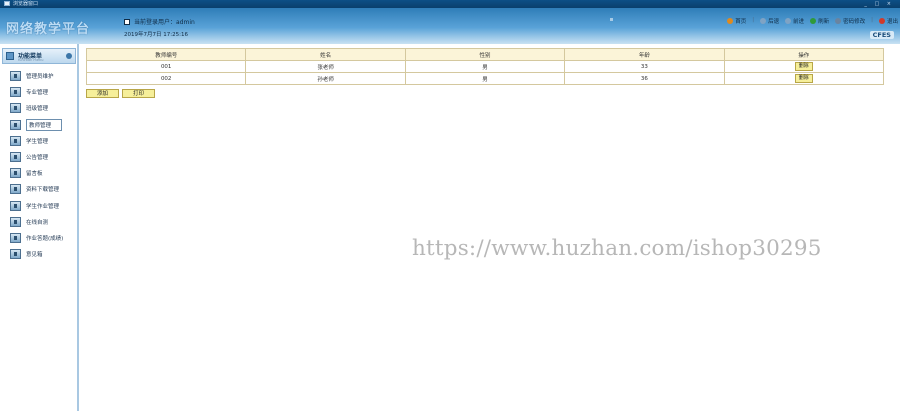 This screenshot has width=900, height=411. I want to click on sidebar-item-notice: 公告管理, so click(42, 157).